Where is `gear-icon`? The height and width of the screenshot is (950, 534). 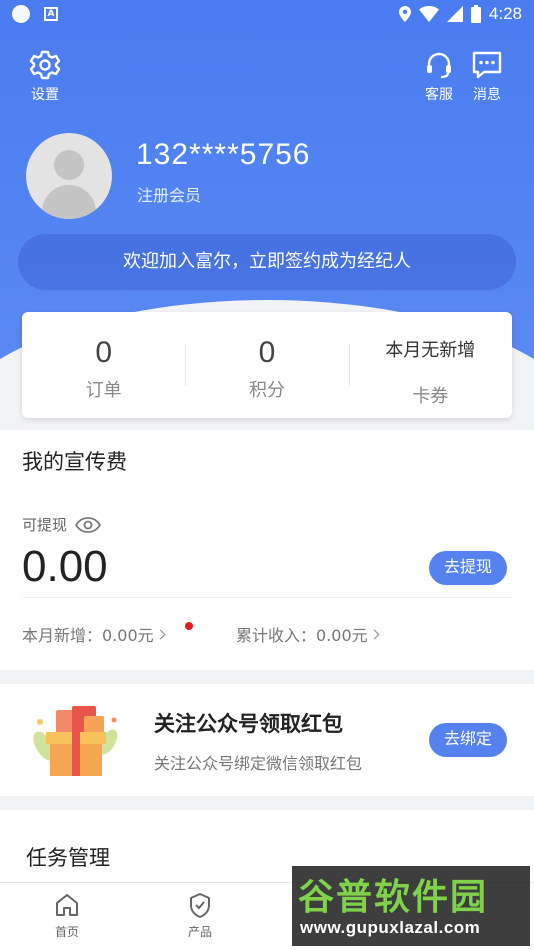
gear-icon is located at coordinates (45, 65).